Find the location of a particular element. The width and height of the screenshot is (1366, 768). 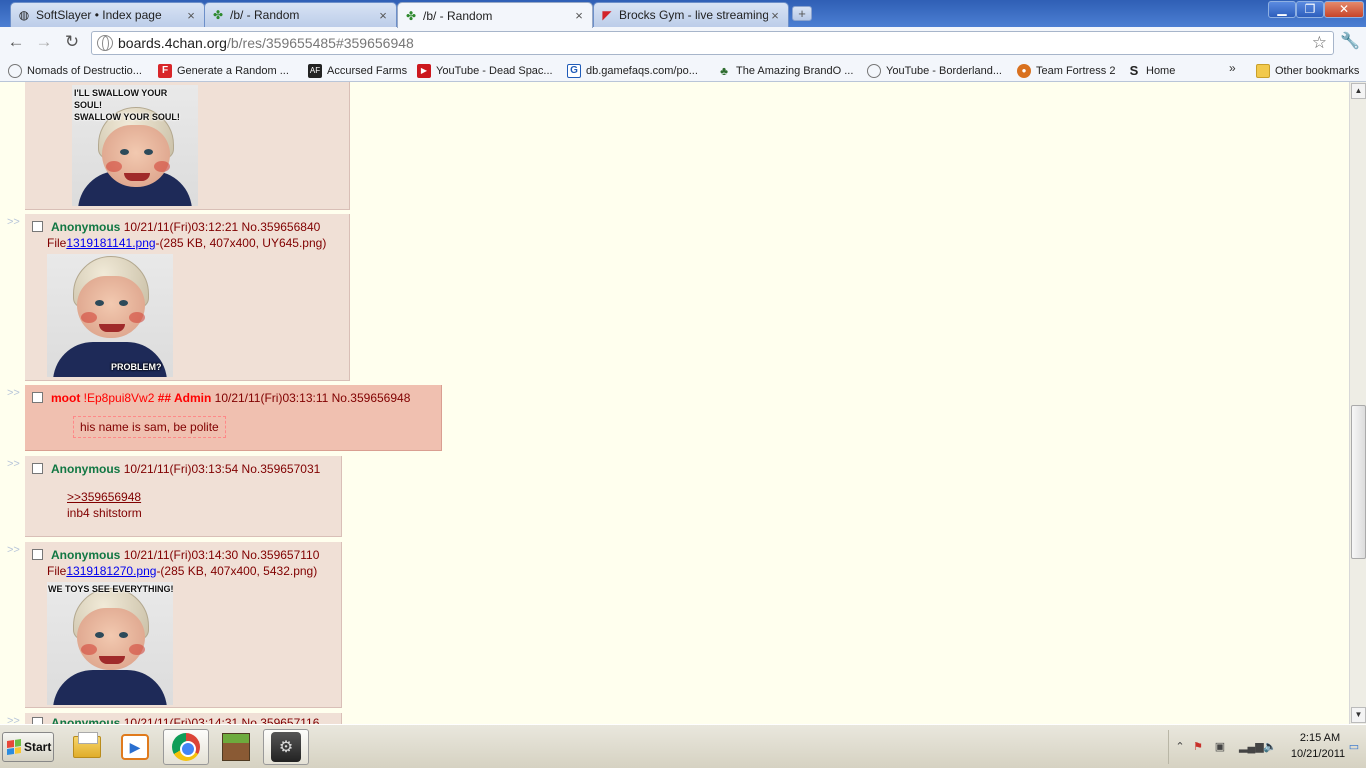

scrollbar-thumb is located at coordinates (1358, 482).